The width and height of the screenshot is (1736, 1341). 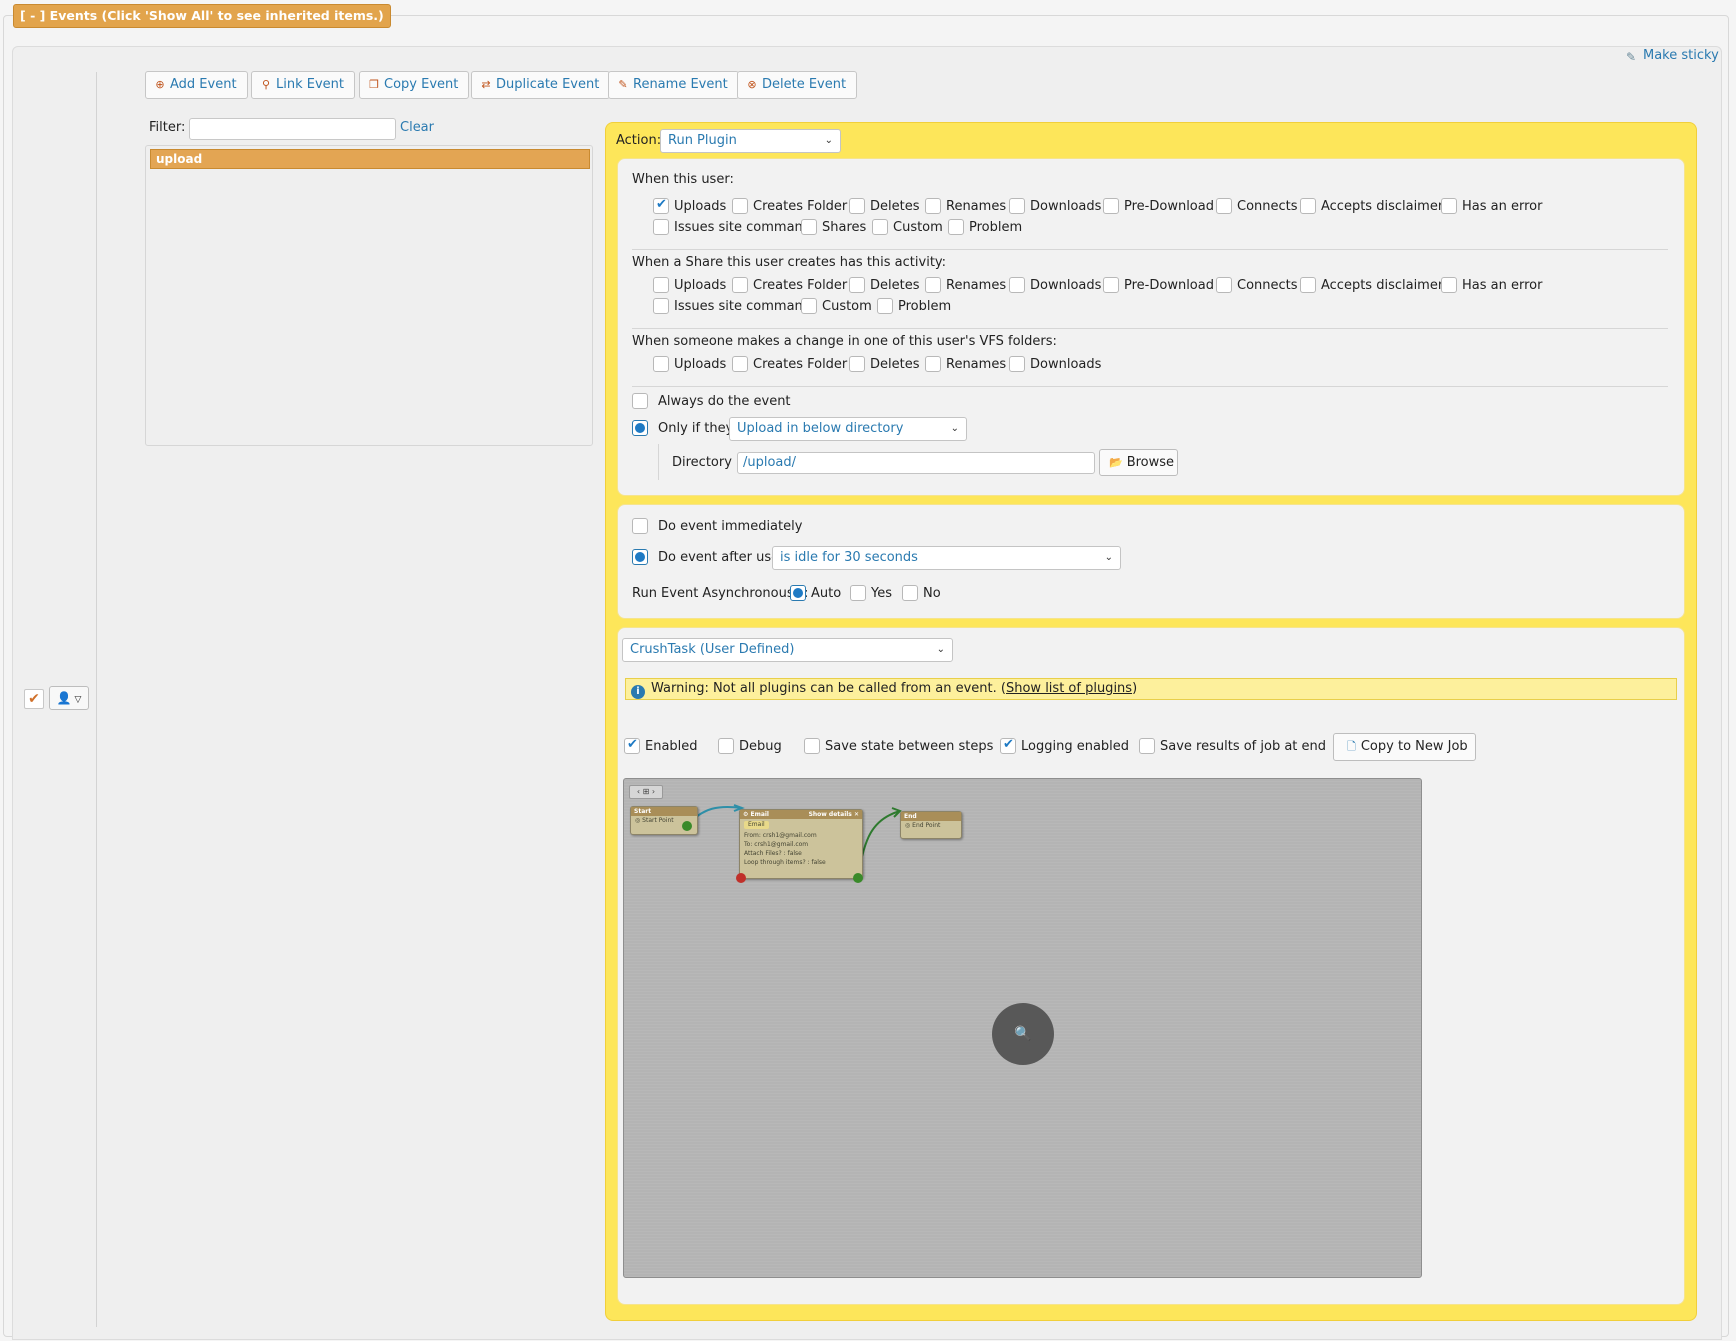 What do you see at coordinates (1267, 206) in the screenshot?
I see `user-trigger-option-label: Connects` at bounding box center [1267, 206].